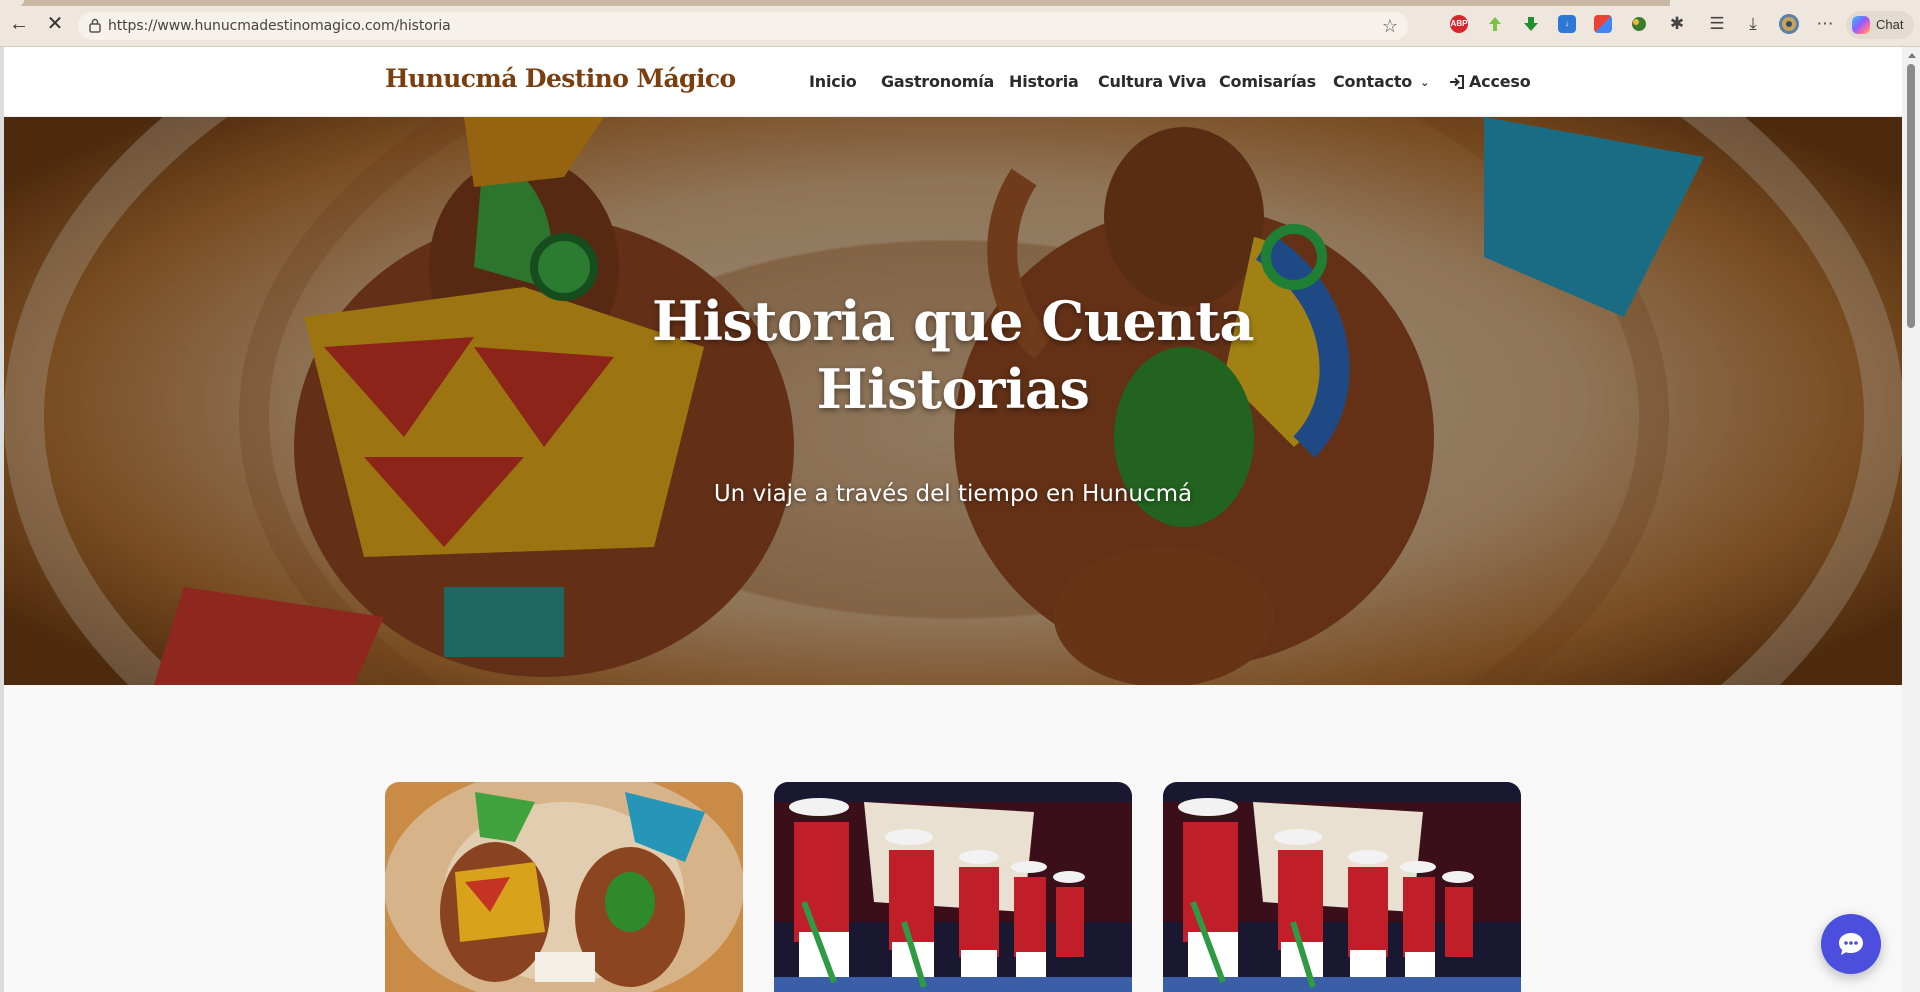  What do you see at coordinates (1753, 24) in the screenshot?
I see `downloads-icon: ⤓` at bounding box center [1753, 24].